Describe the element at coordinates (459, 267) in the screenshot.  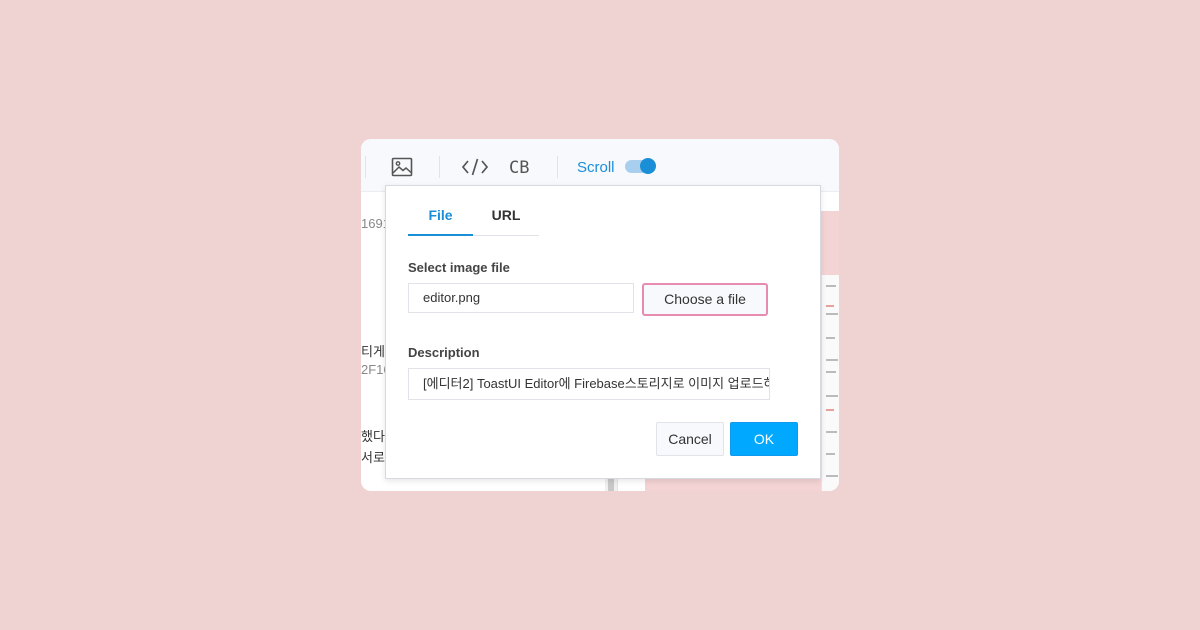
I see `select-file-label: Select image file` at that location.